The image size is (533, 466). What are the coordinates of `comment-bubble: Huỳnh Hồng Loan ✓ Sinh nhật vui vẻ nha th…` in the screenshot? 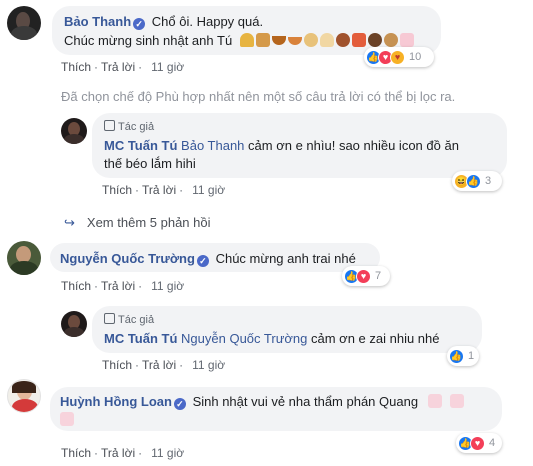 It's located at (276, 409).